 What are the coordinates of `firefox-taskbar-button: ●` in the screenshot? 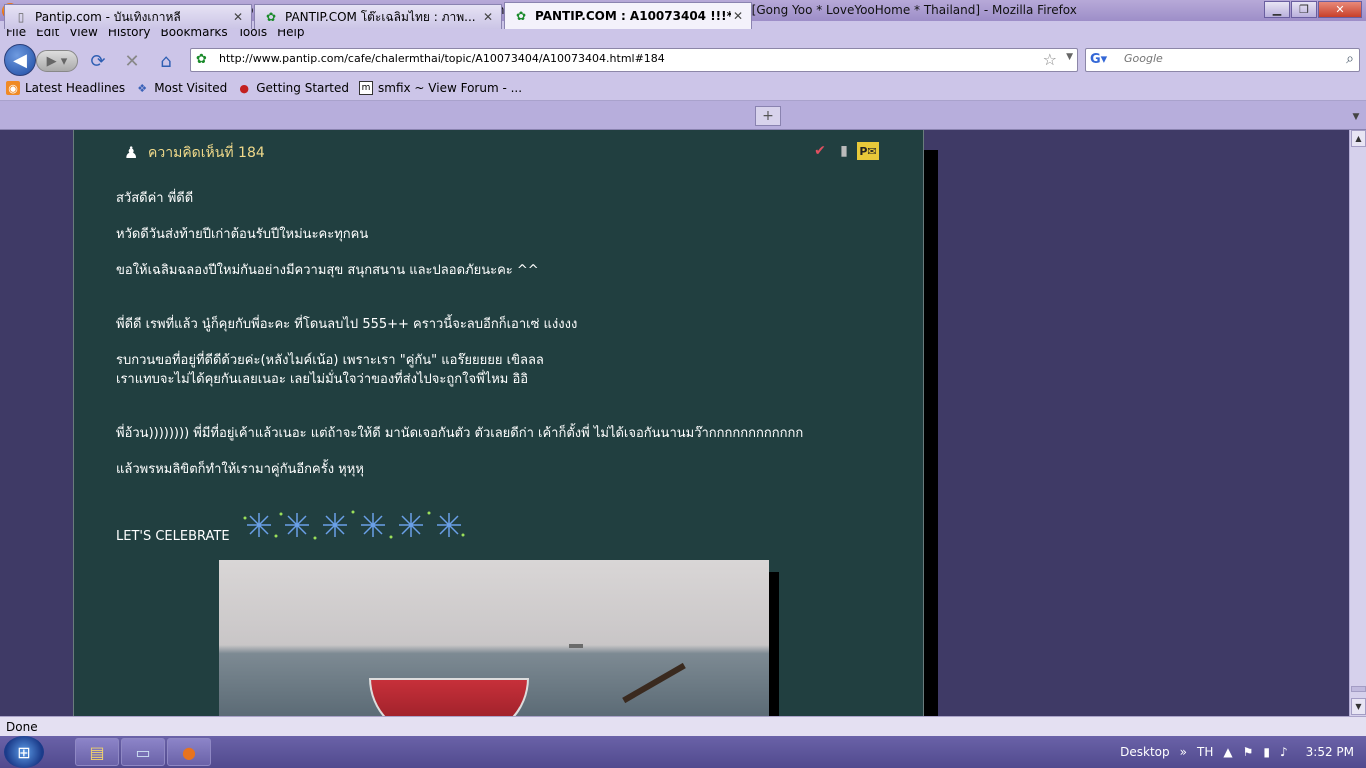 It's located at (189, 752).